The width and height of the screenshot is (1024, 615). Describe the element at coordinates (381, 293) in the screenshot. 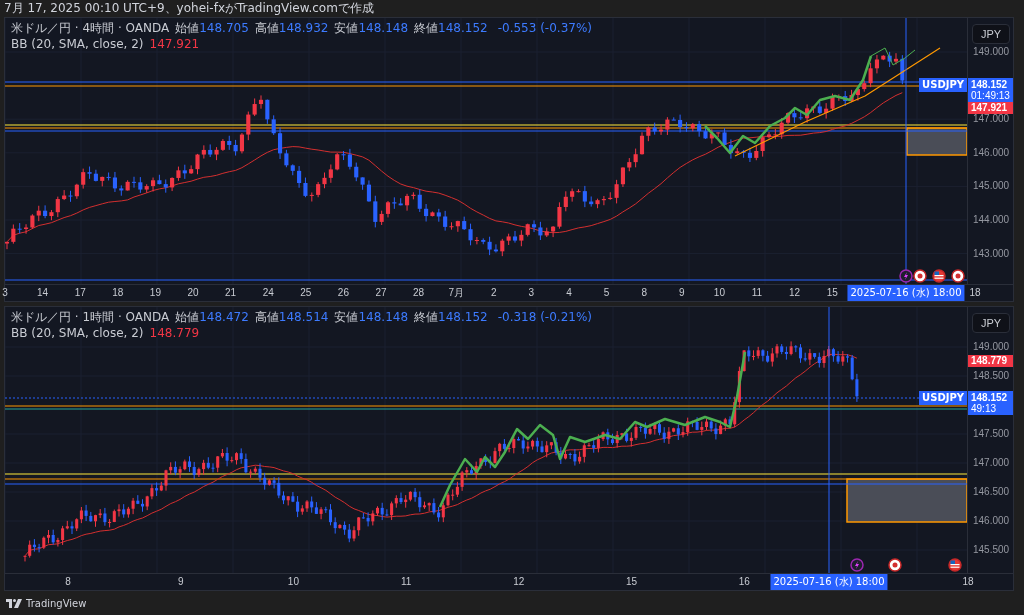

I see `time-label: 27` at that location.